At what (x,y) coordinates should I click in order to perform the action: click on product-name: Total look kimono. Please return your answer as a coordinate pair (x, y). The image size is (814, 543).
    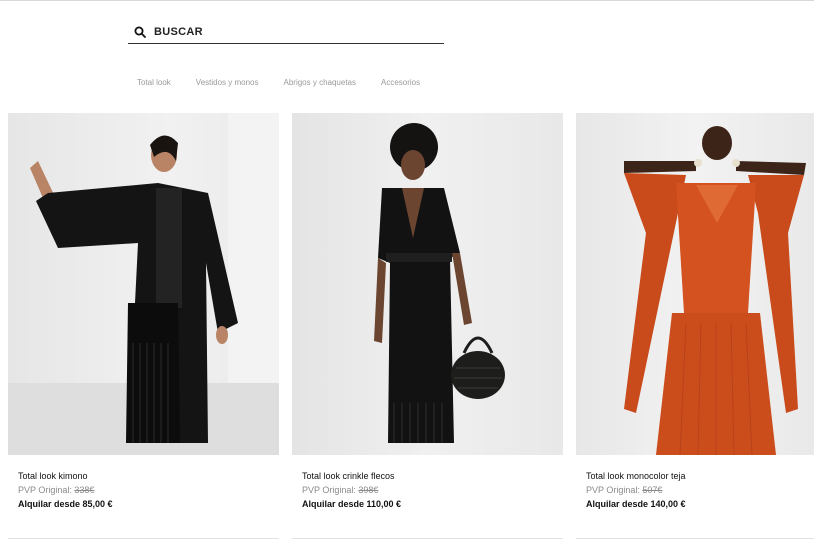
    Looking at the image, I should click on (148, 476).